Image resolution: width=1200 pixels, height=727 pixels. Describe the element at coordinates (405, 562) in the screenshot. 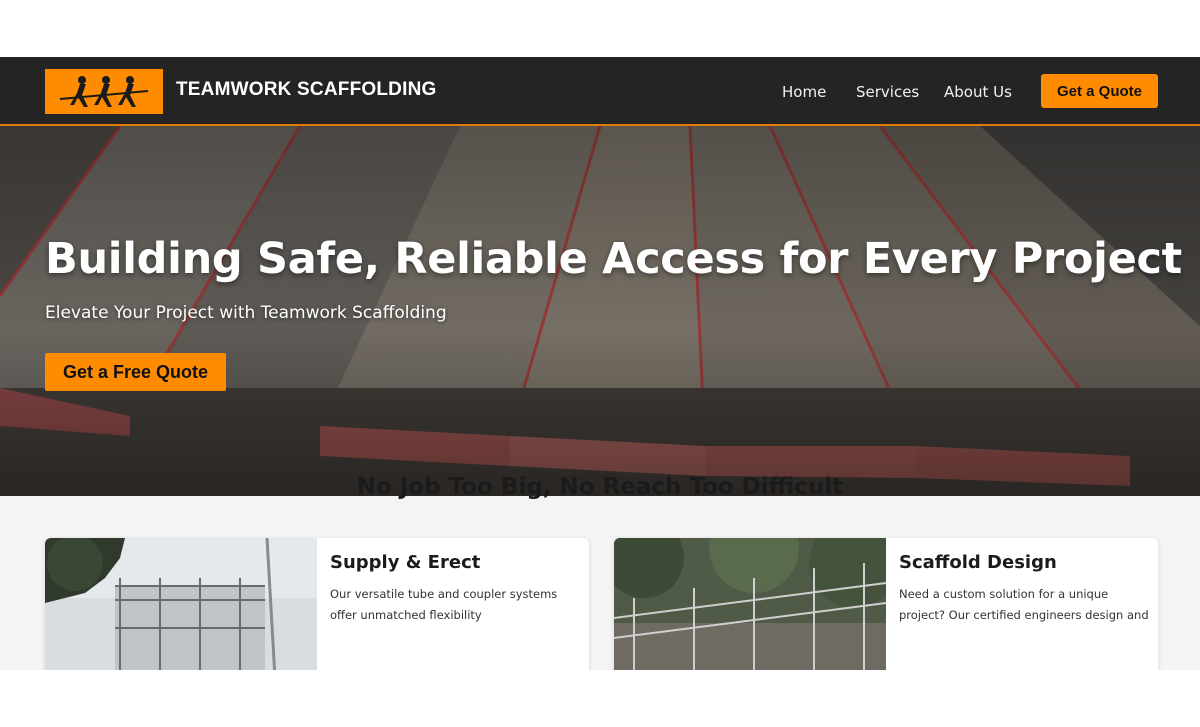

I see `card-title: Supply & Erect` at that location.